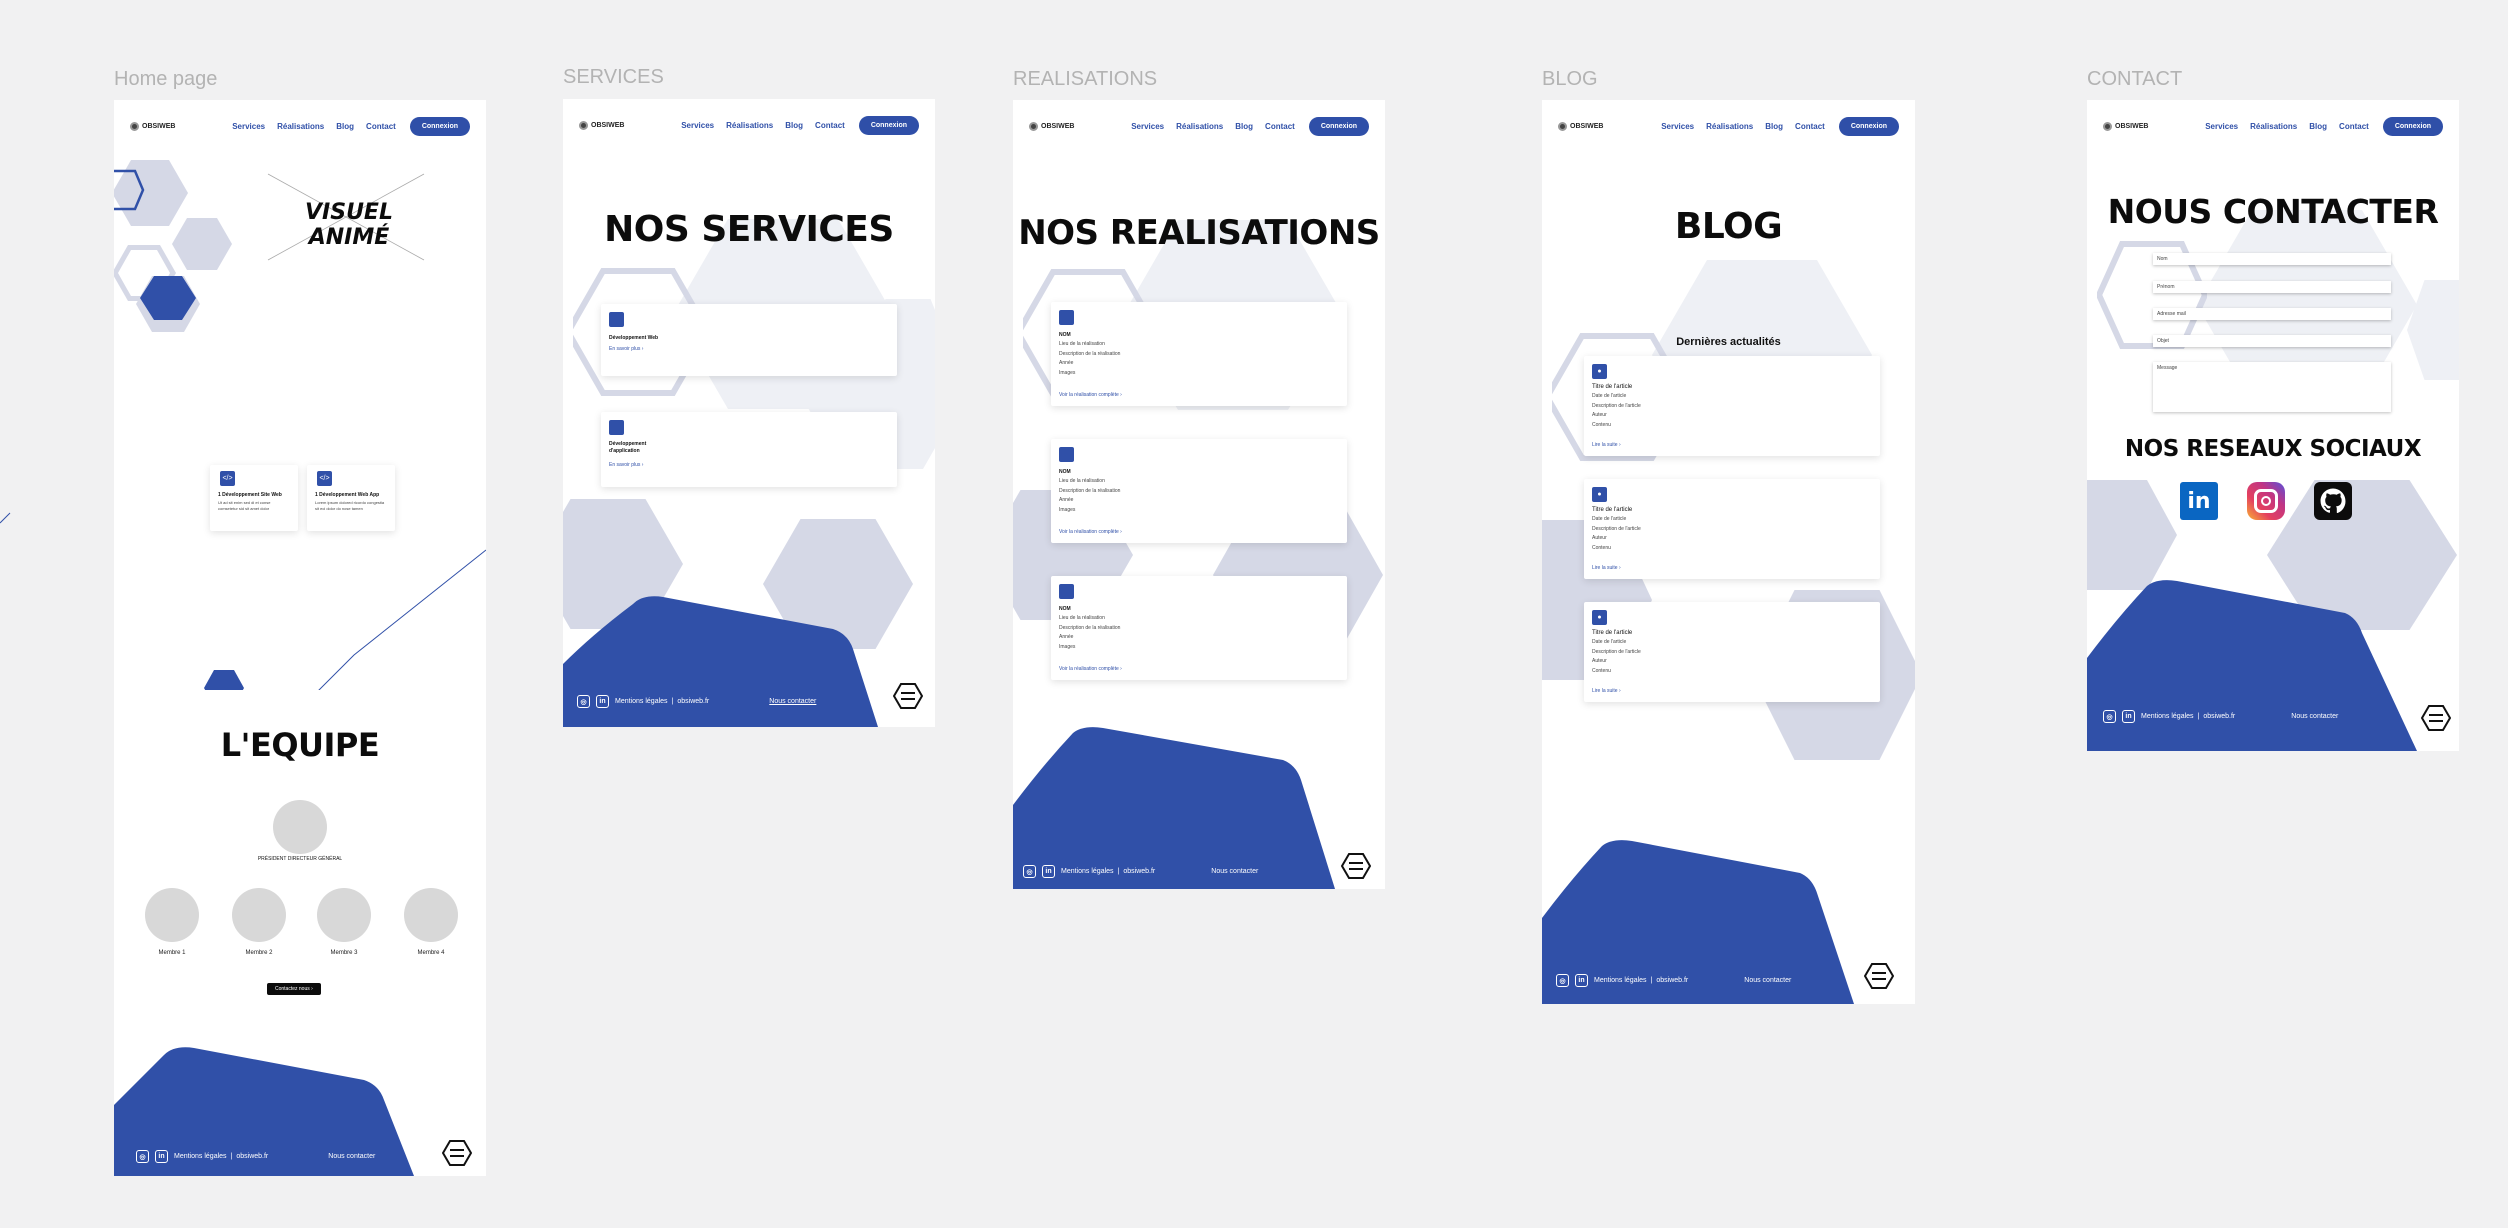  What do you see at coordinates (2107, 126) in the screenshot?
I see `logo-icon` at bounding box center [2107, 126].